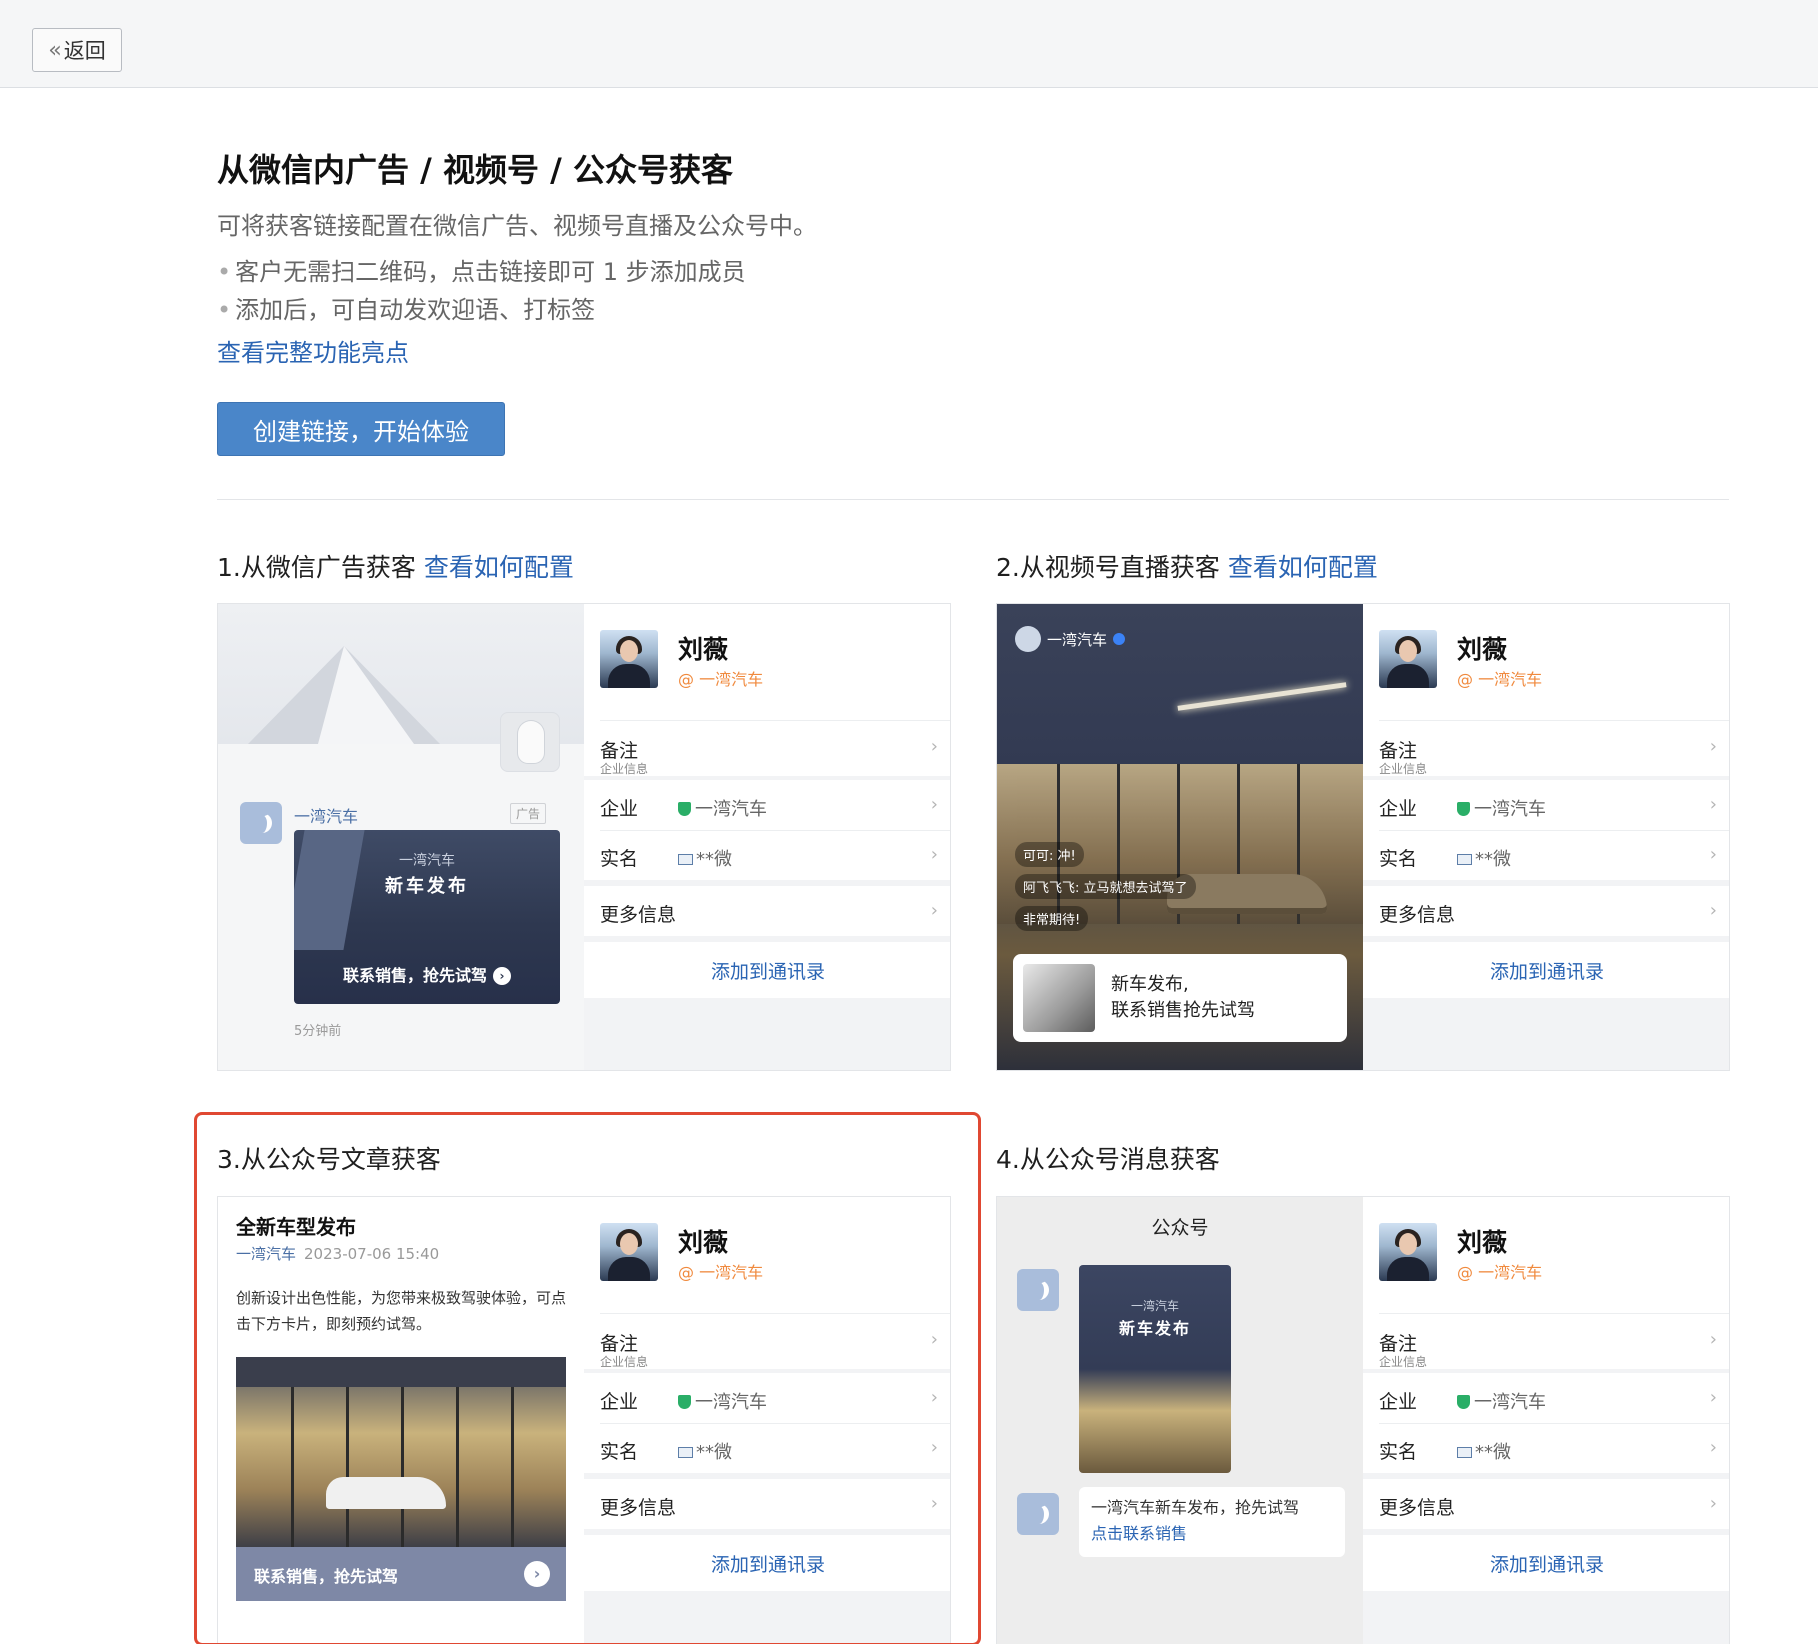 Image resolution: width=1818 pixels, height=1644 pixels. Describe the element at coordinates (84, 51) in the screenshot. I see `back-label: 返回` at that location.